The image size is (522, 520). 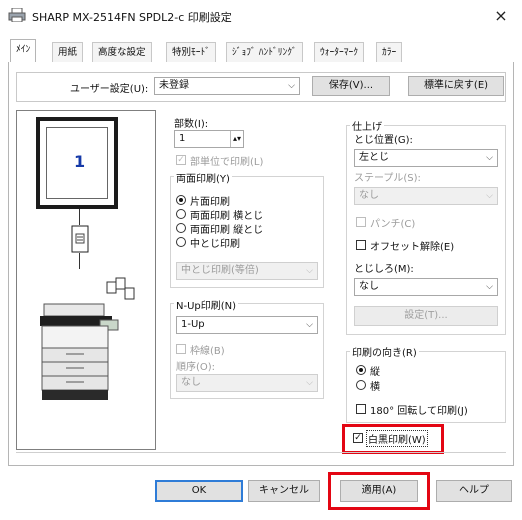 I want to click on border-checkbox, so click(x=181, y=349).